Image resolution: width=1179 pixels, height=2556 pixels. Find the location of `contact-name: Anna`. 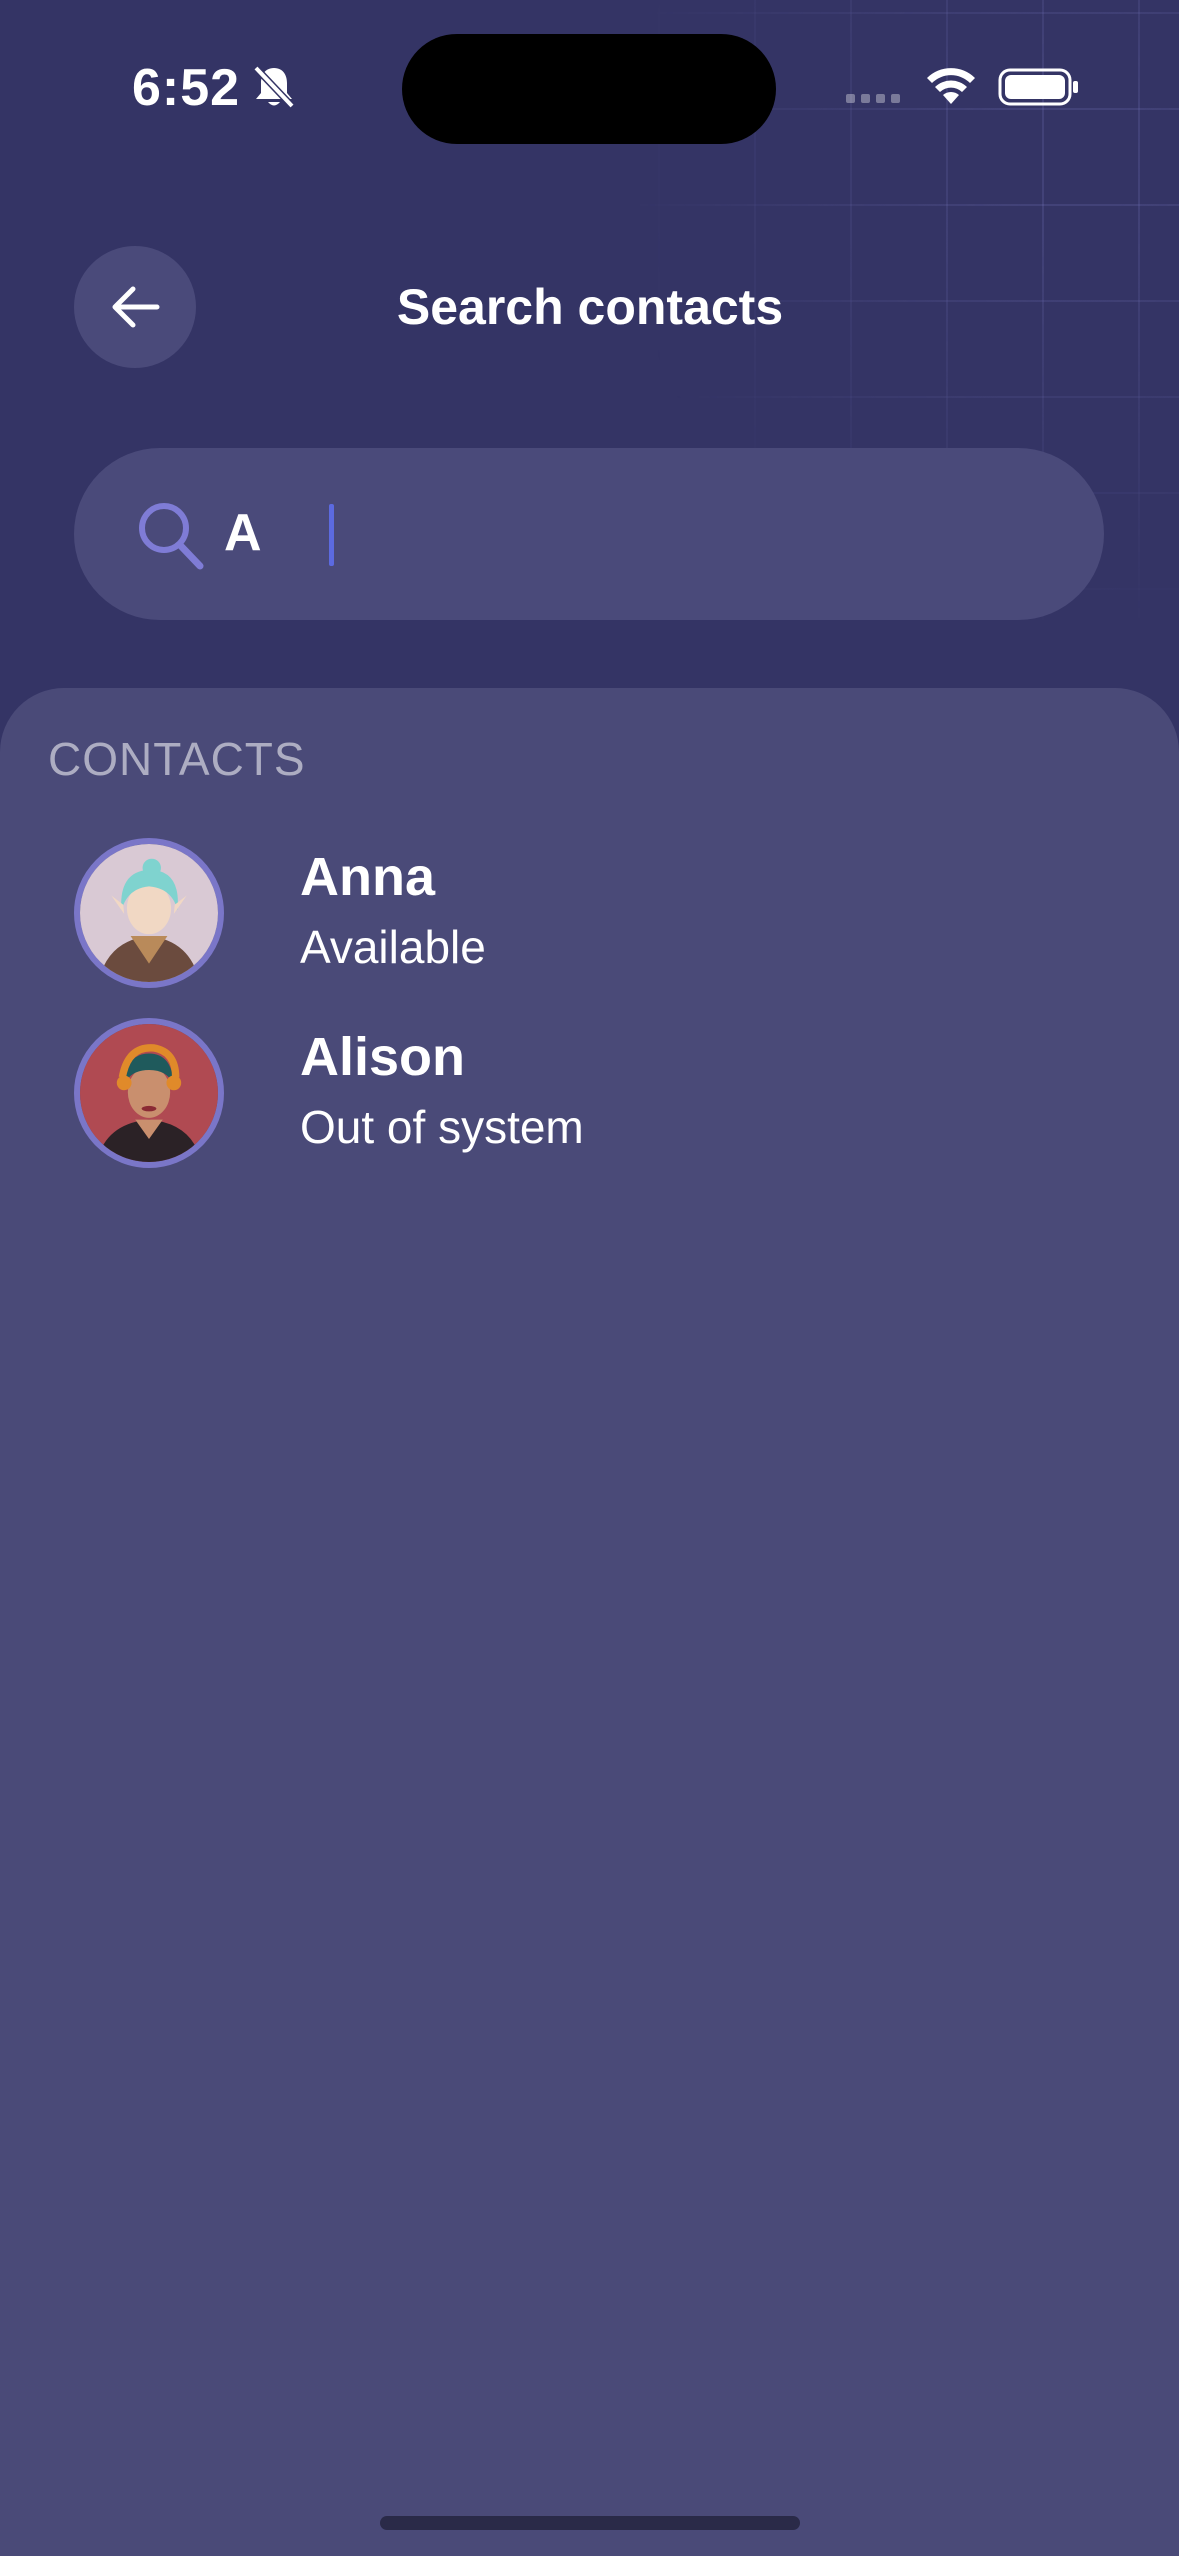

contact-name: Anna is located at coordinates (367, 877).